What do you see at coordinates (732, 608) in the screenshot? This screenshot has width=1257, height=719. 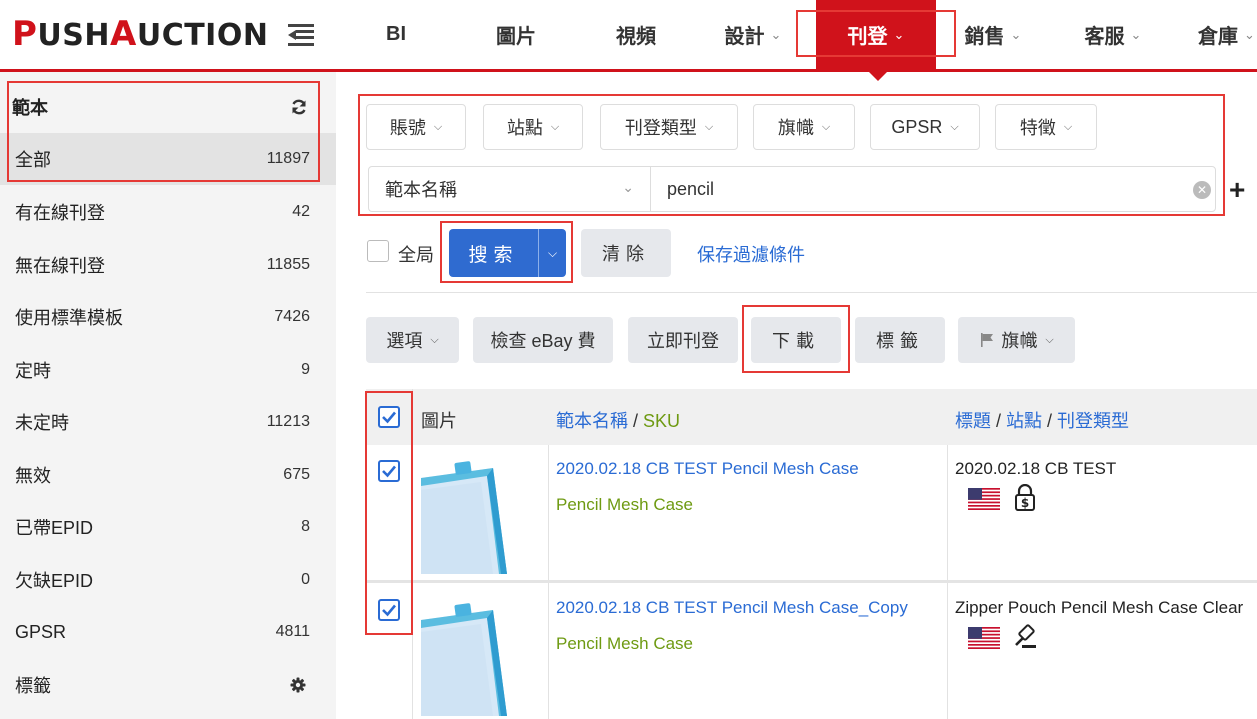 I see `template-name-link: 2020.02.18 CB TEST Pencil Mesh Case_Copy` at bounding box center [732, 608].